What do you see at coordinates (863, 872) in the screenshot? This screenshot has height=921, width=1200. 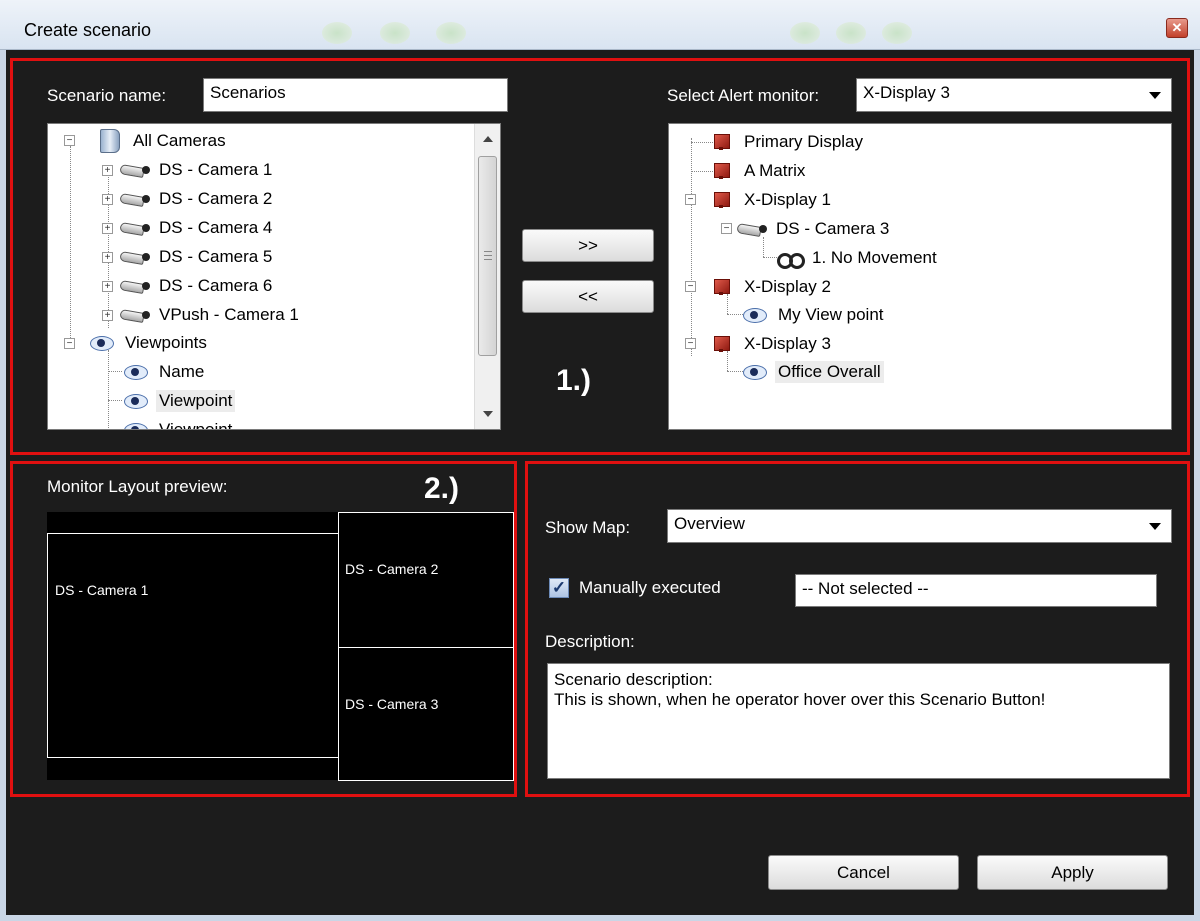 I see `cancel-button: Cancel` at bounding box center [863, 872].